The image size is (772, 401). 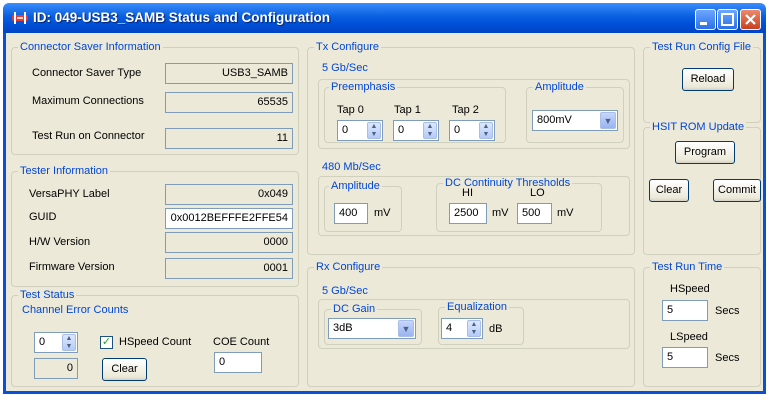 What do you see at coordinates (355, 186) in the screenshot?
I see `mbs-amplitude-label: Amplitude` at bounding box center [355, 186].